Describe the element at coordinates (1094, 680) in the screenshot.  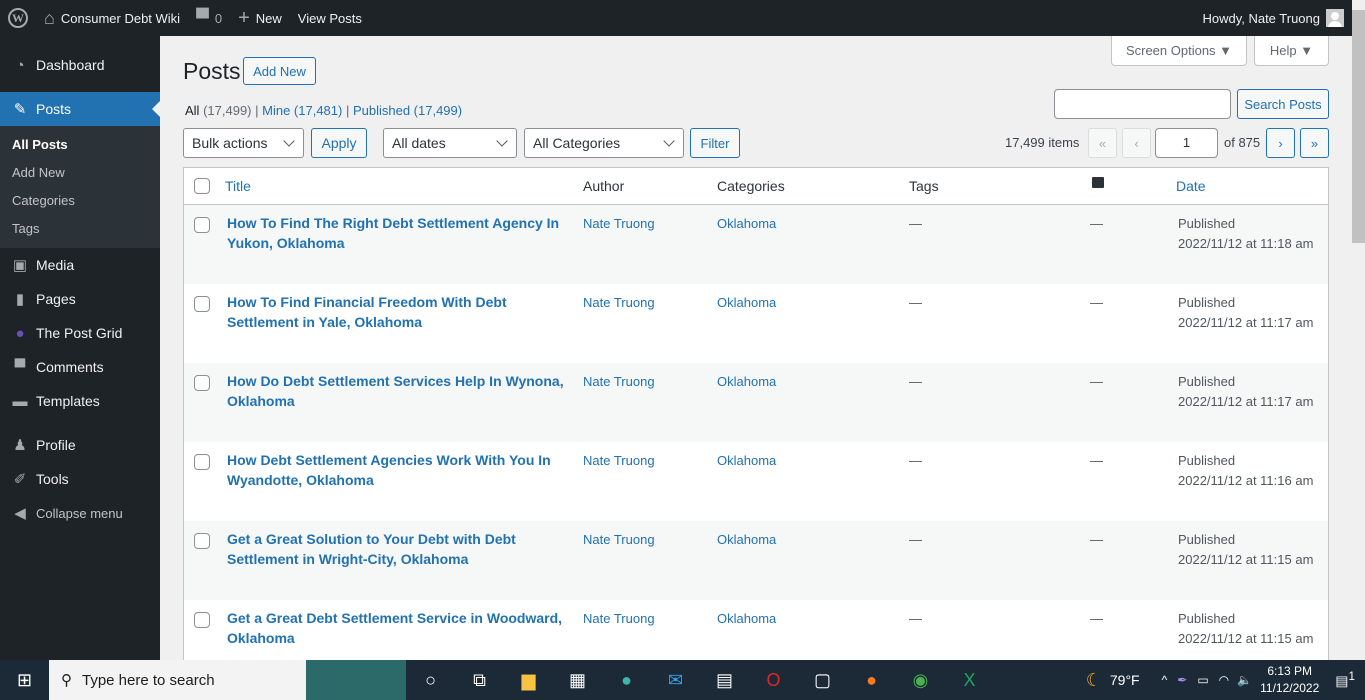
I see `weather-icon: ☾` at that location.